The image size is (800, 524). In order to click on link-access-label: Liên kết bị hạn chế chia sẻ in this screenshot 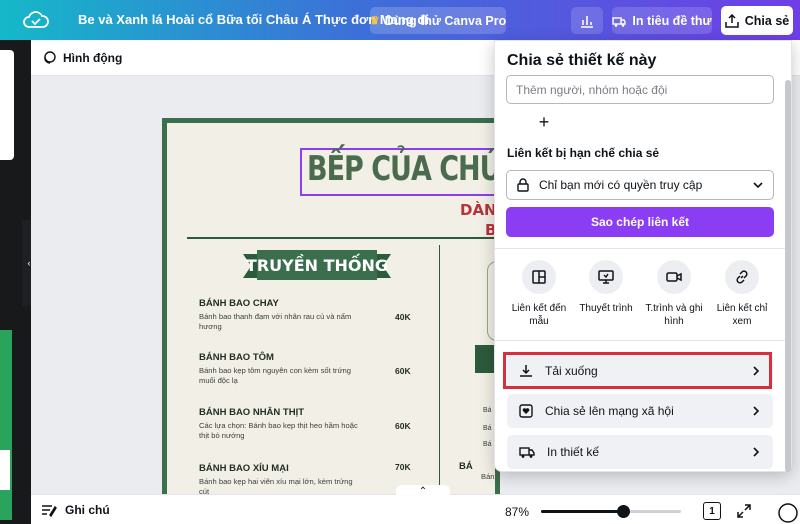, I will do `click(583, 153)`.